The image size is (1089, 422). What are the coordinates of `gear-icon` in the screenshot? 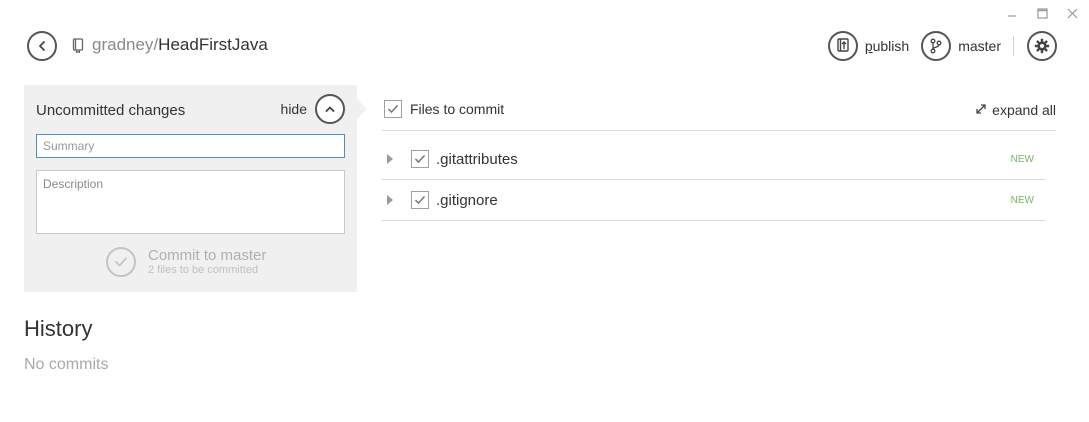 It's located at (1042, 46).